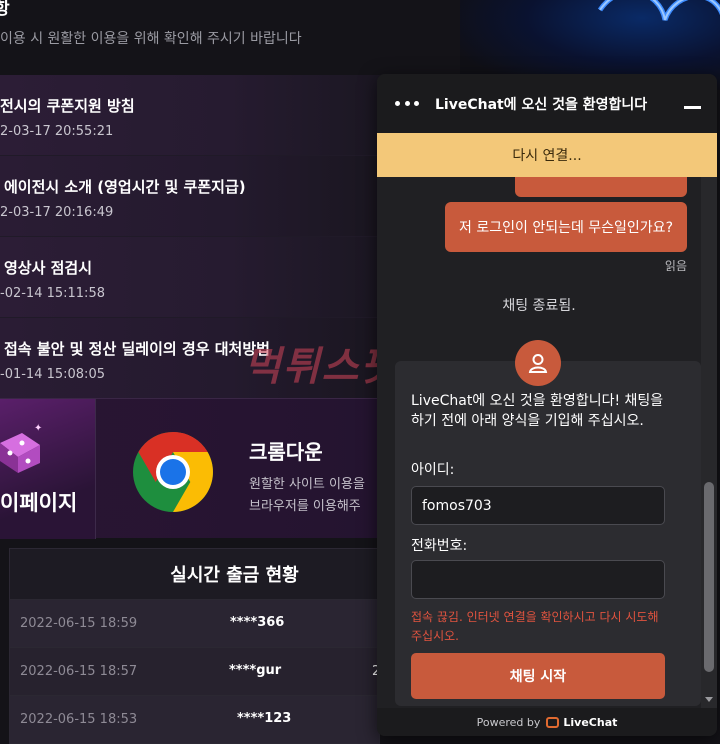 The image size is (720, 744). Describe the element at coordinates (709, 577) in the screenshot. I see `scroll-thumb` at that location.